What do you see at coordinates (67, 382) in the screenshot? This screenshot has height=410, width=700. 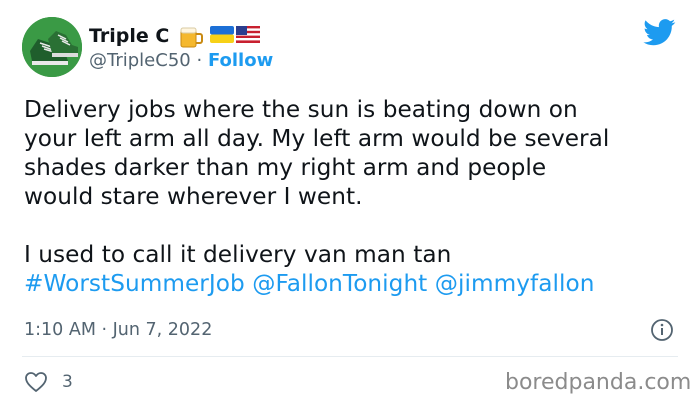 I see `like-count: 3` at bounding box center [67, 382].